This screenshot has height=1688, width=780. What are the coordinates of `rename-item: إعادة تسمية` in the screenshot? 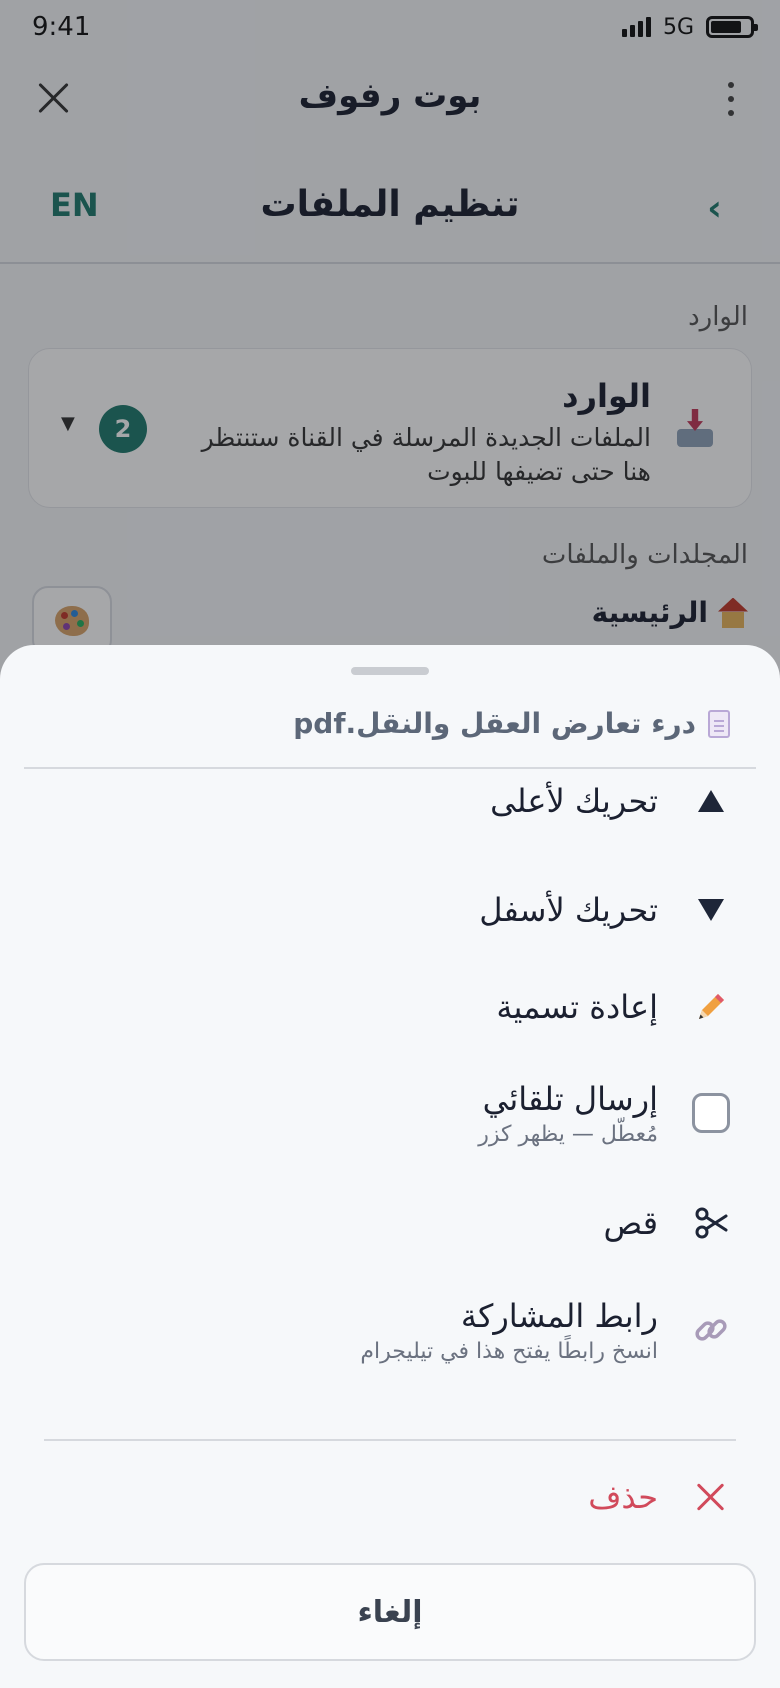 It's located at (390, 1007).